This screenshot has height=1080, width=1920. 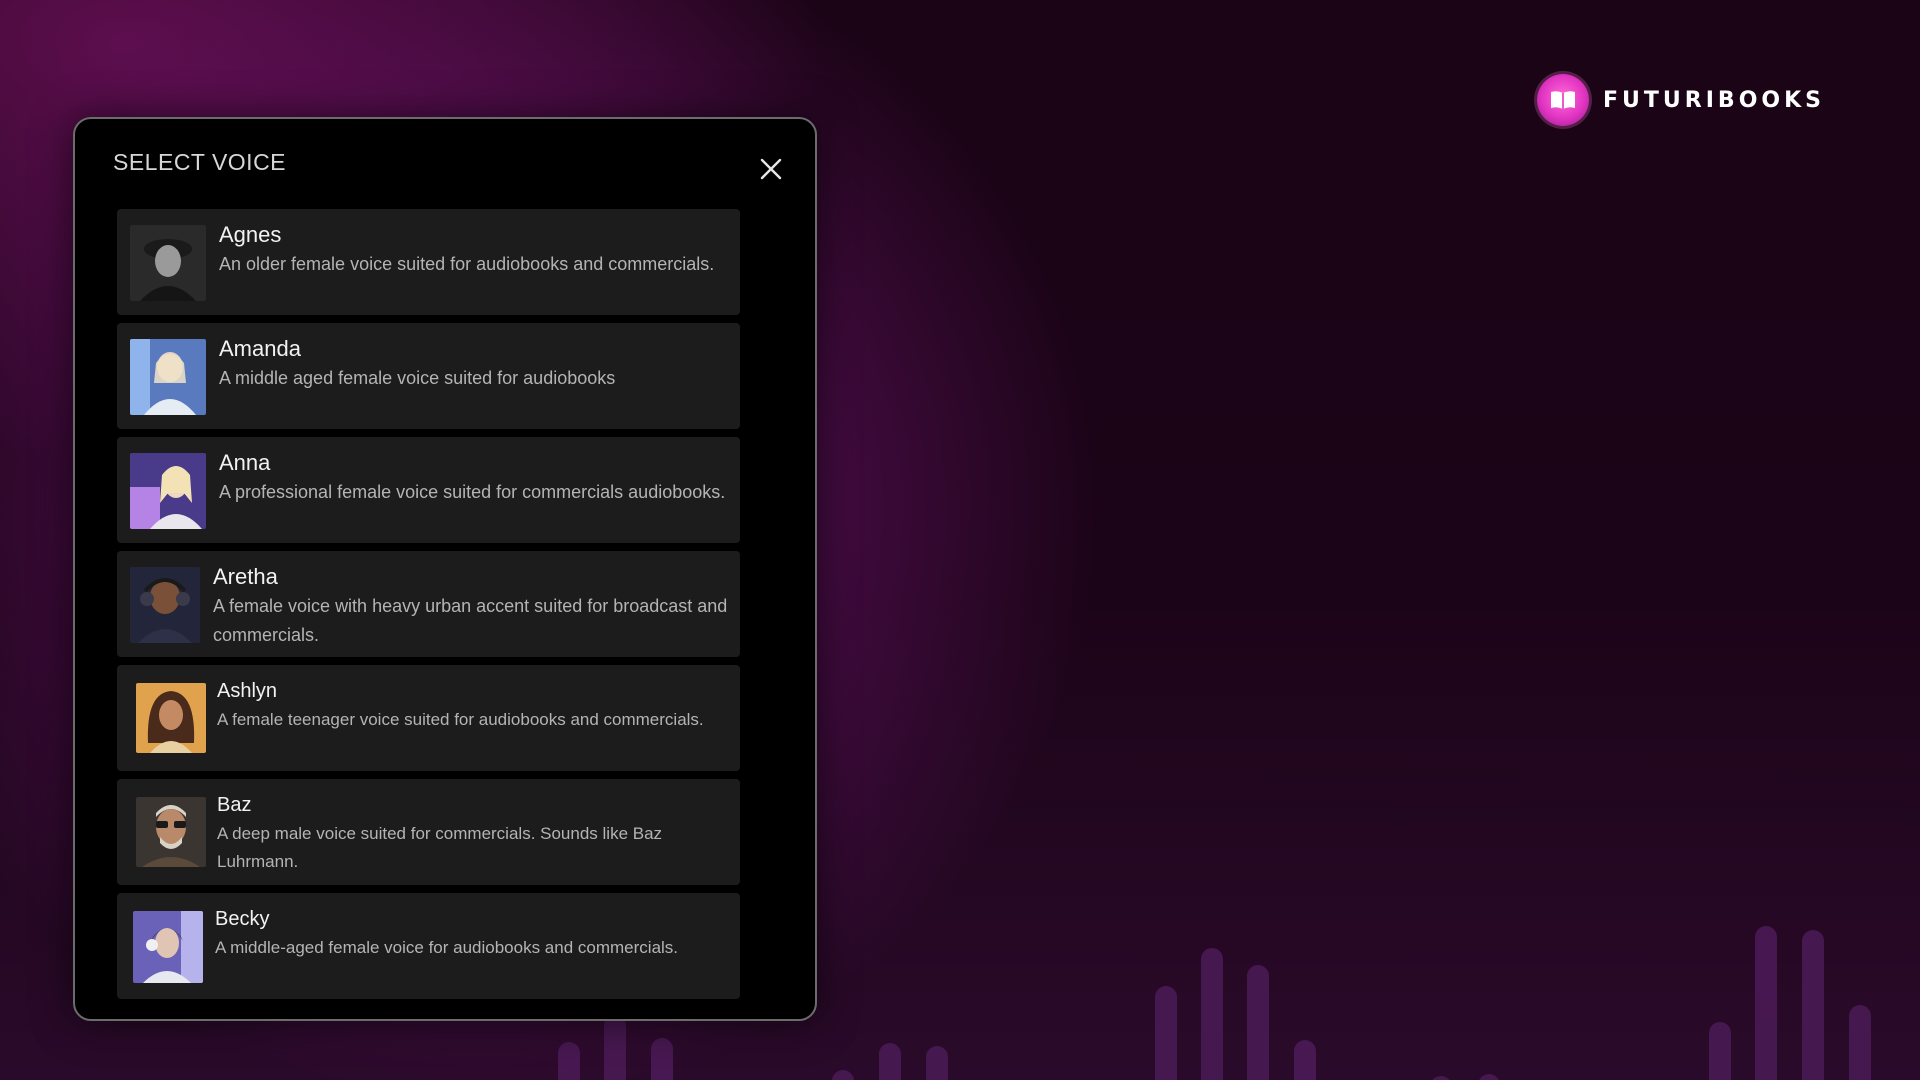 What do you see at coordinates (260, 348) in the screenshot?
I see `voice-name: Amanda` at bounding box center [260, 348].